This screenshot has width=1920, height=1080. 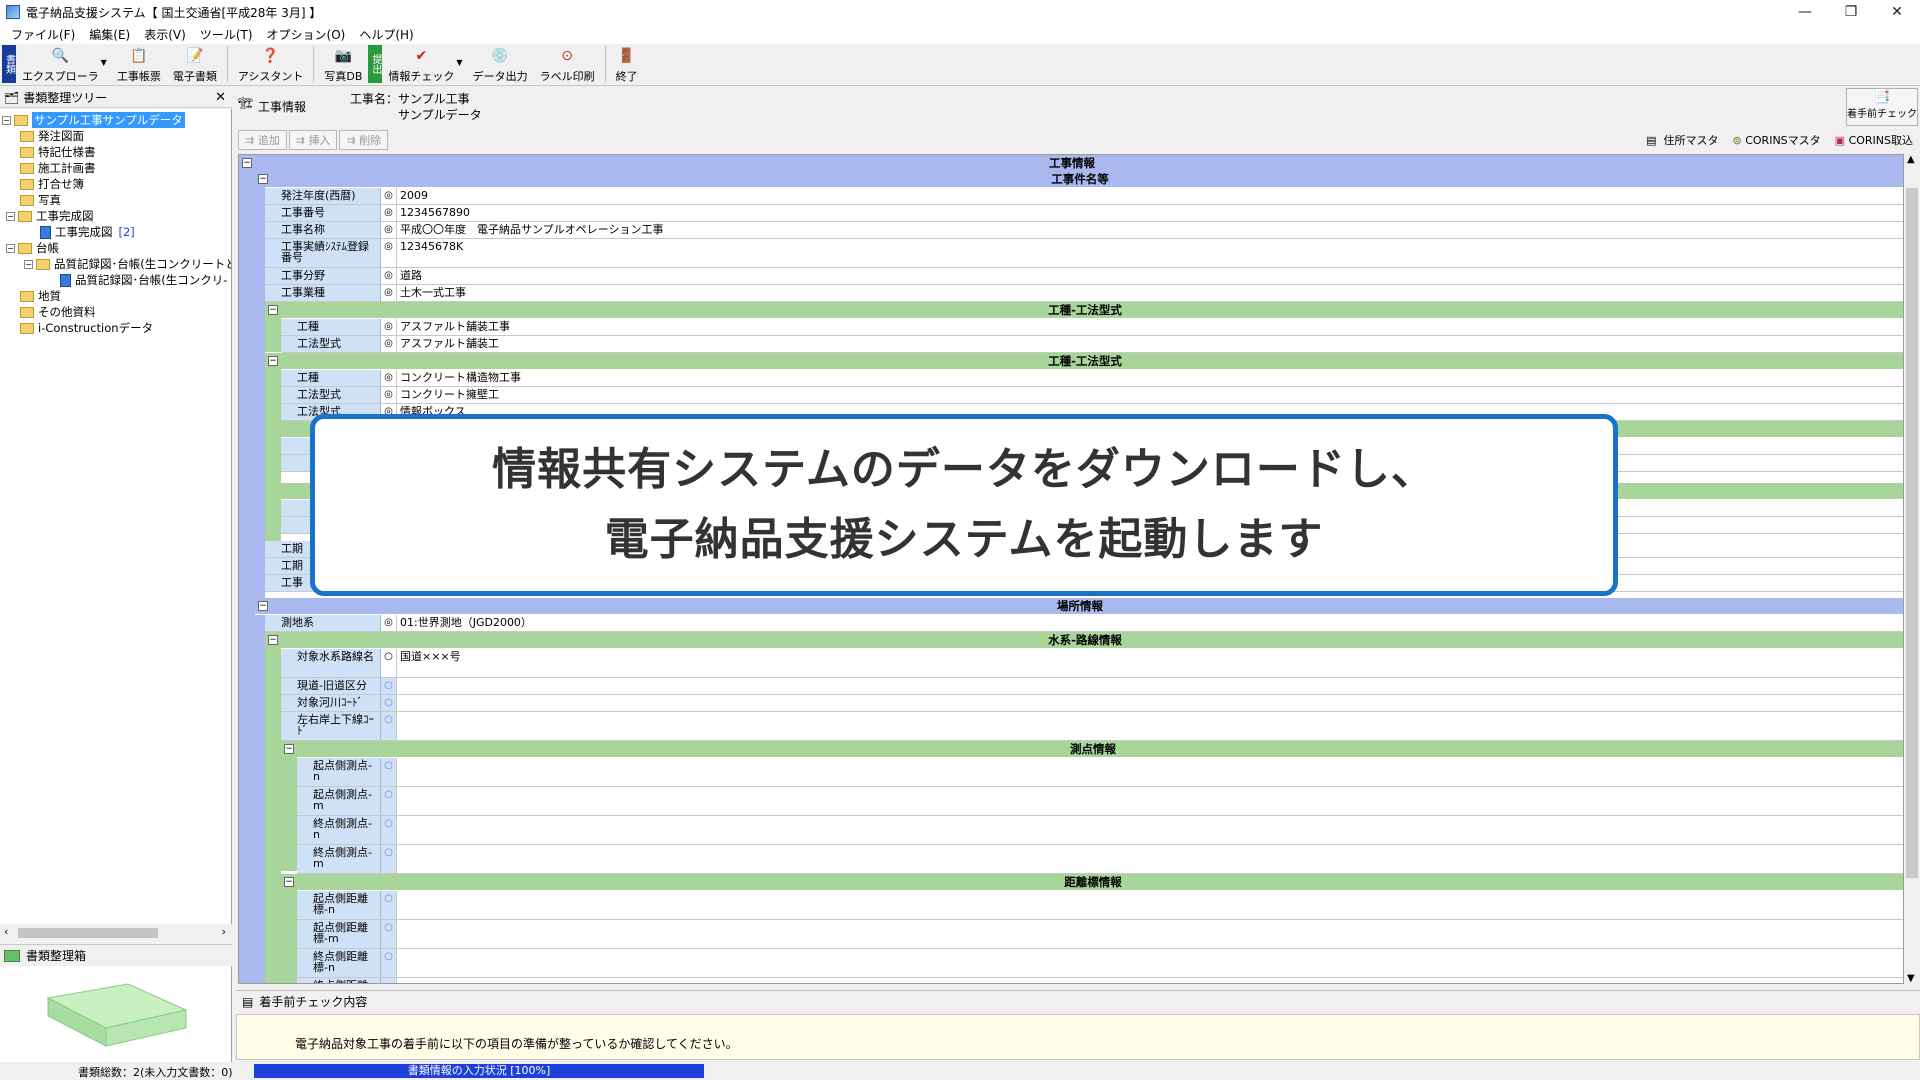 I want to click on form-row: 測地系 ◎ 01:世界測地（JGD2000）, so click(x=1084, y=623).